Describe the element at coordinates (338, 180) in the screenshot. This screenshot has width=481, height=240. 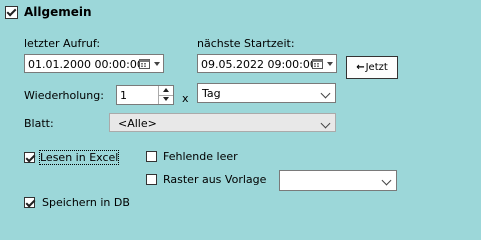
I see `grid-template-select` at that location.